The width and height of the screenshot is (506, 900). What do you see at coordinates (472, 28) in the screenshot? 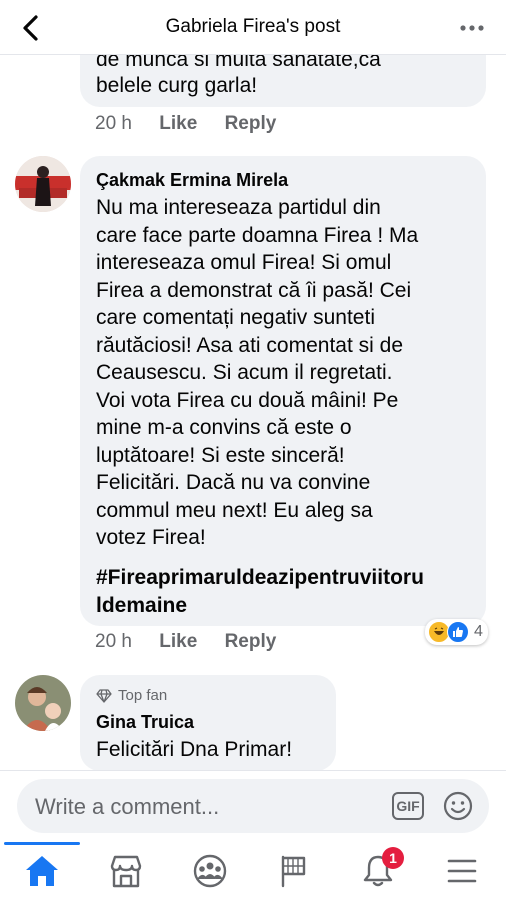
I see `more-options-icon` at bounding box center [472, 28].